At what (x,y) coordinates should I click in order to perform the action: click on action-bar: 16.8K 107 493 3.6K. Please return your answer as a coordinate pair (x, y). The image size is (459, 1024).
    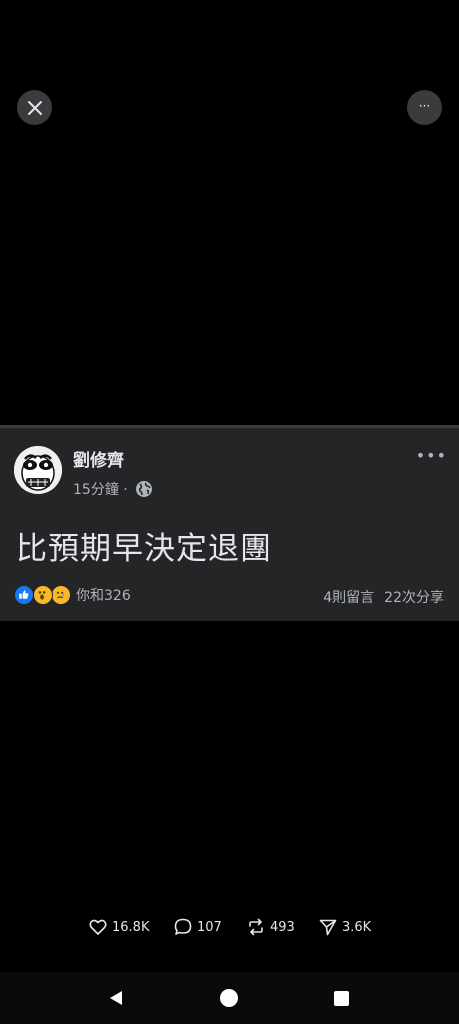
    Looking at the image, I should click on (229, 929).